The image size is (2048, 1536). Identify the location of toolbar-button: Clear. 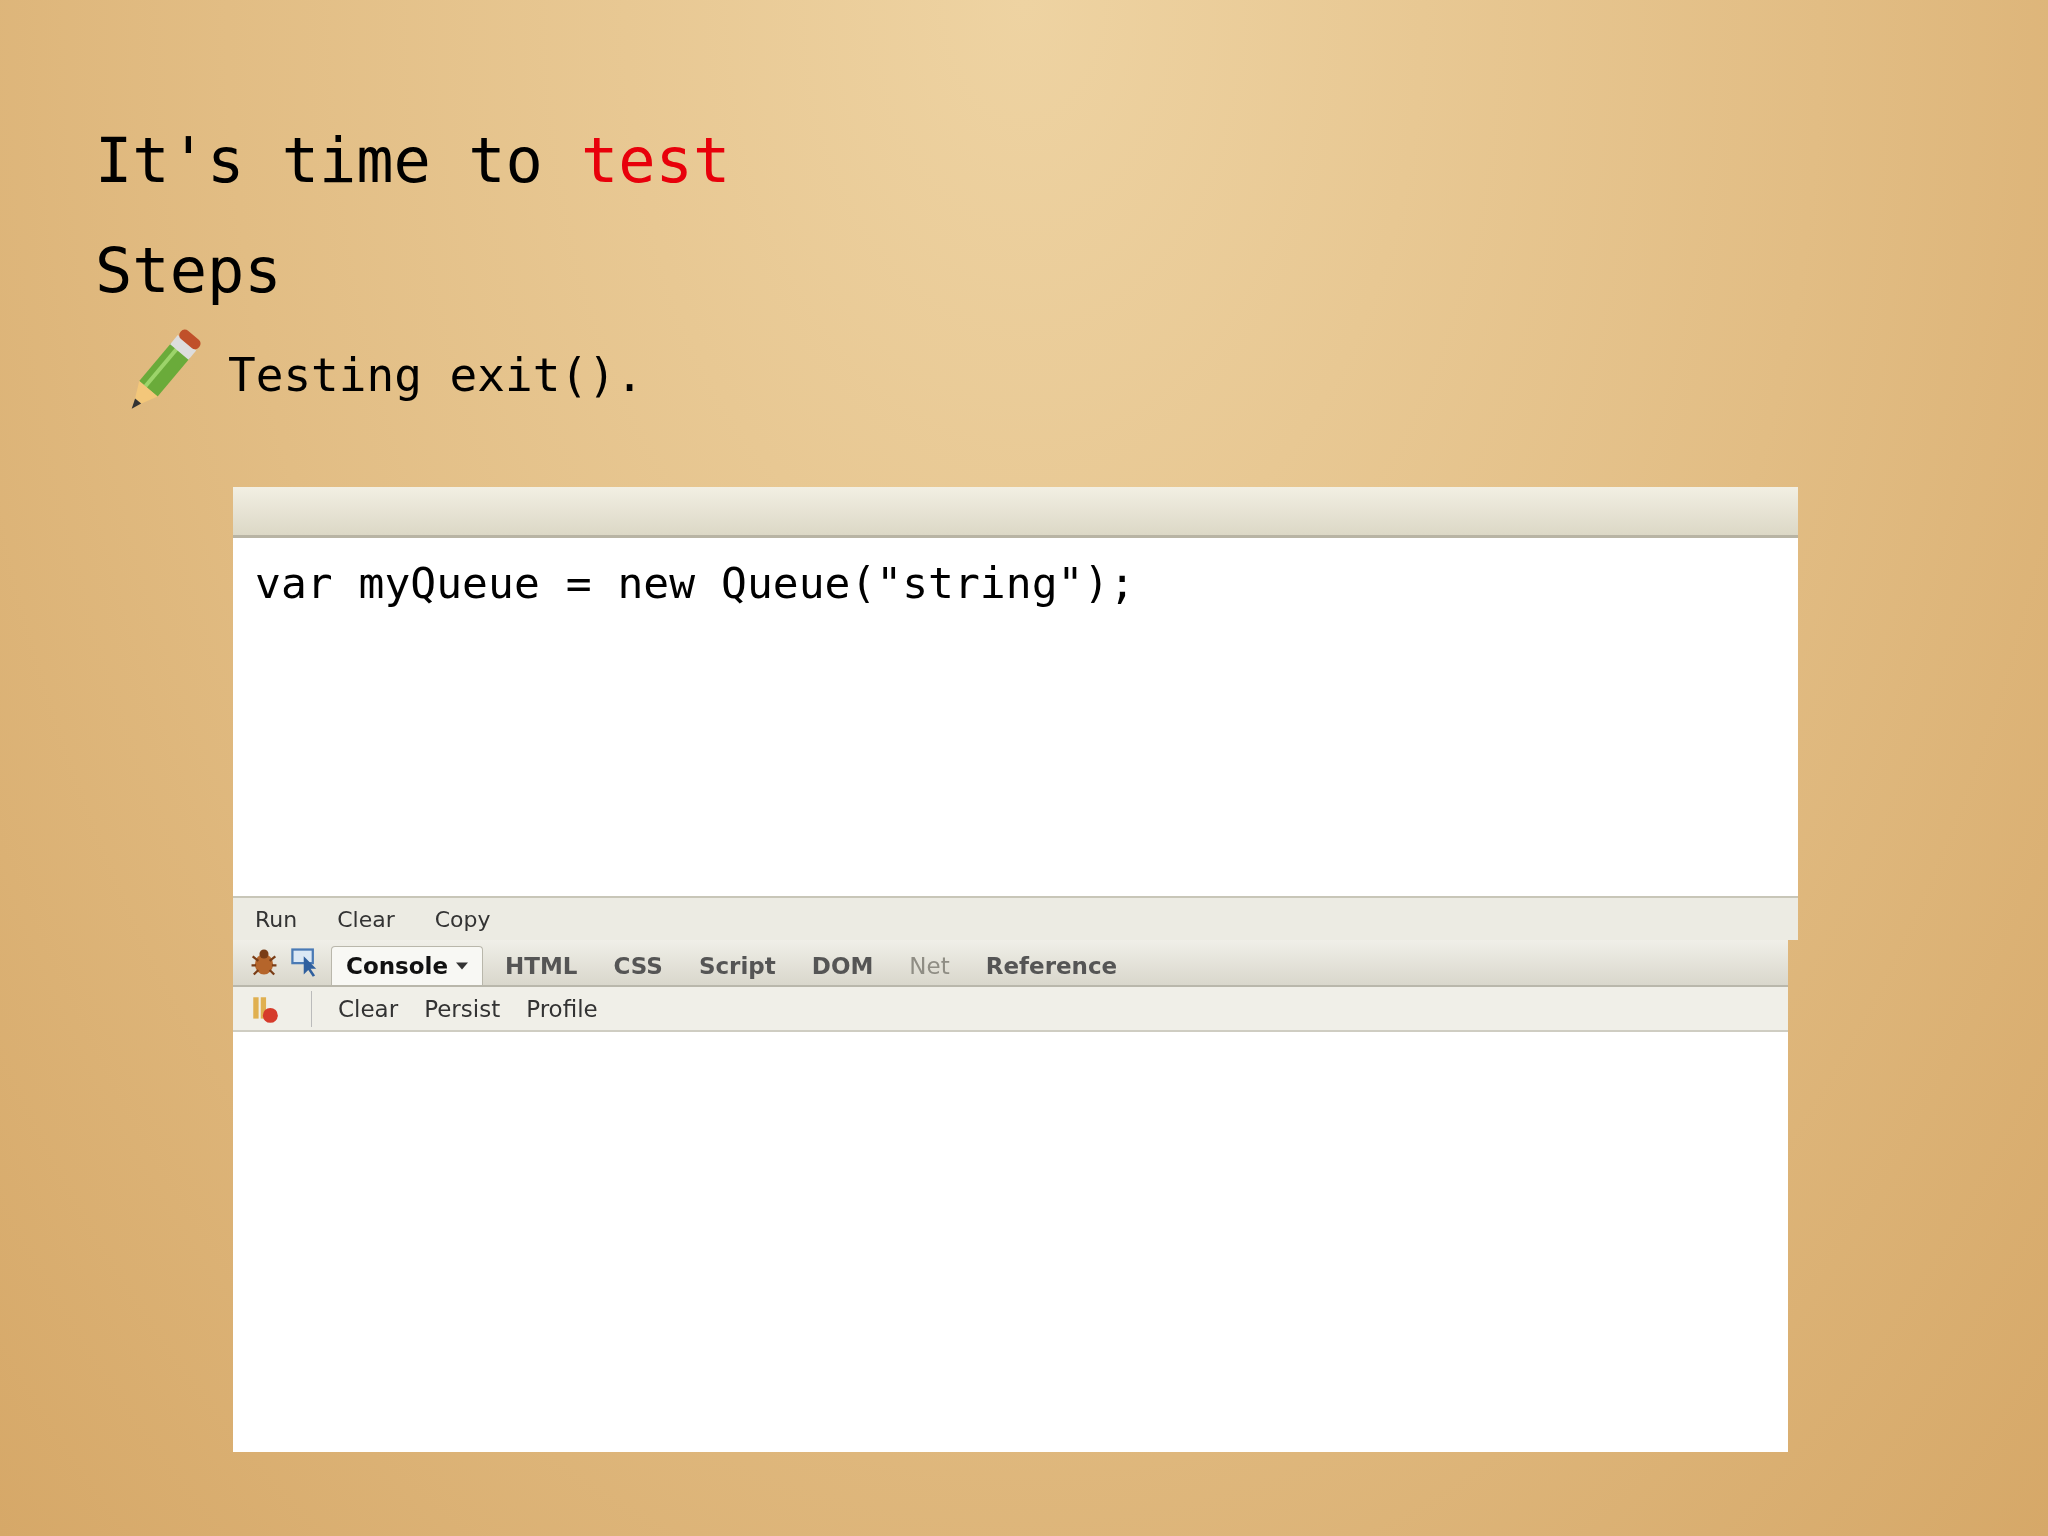
(368, 1008).